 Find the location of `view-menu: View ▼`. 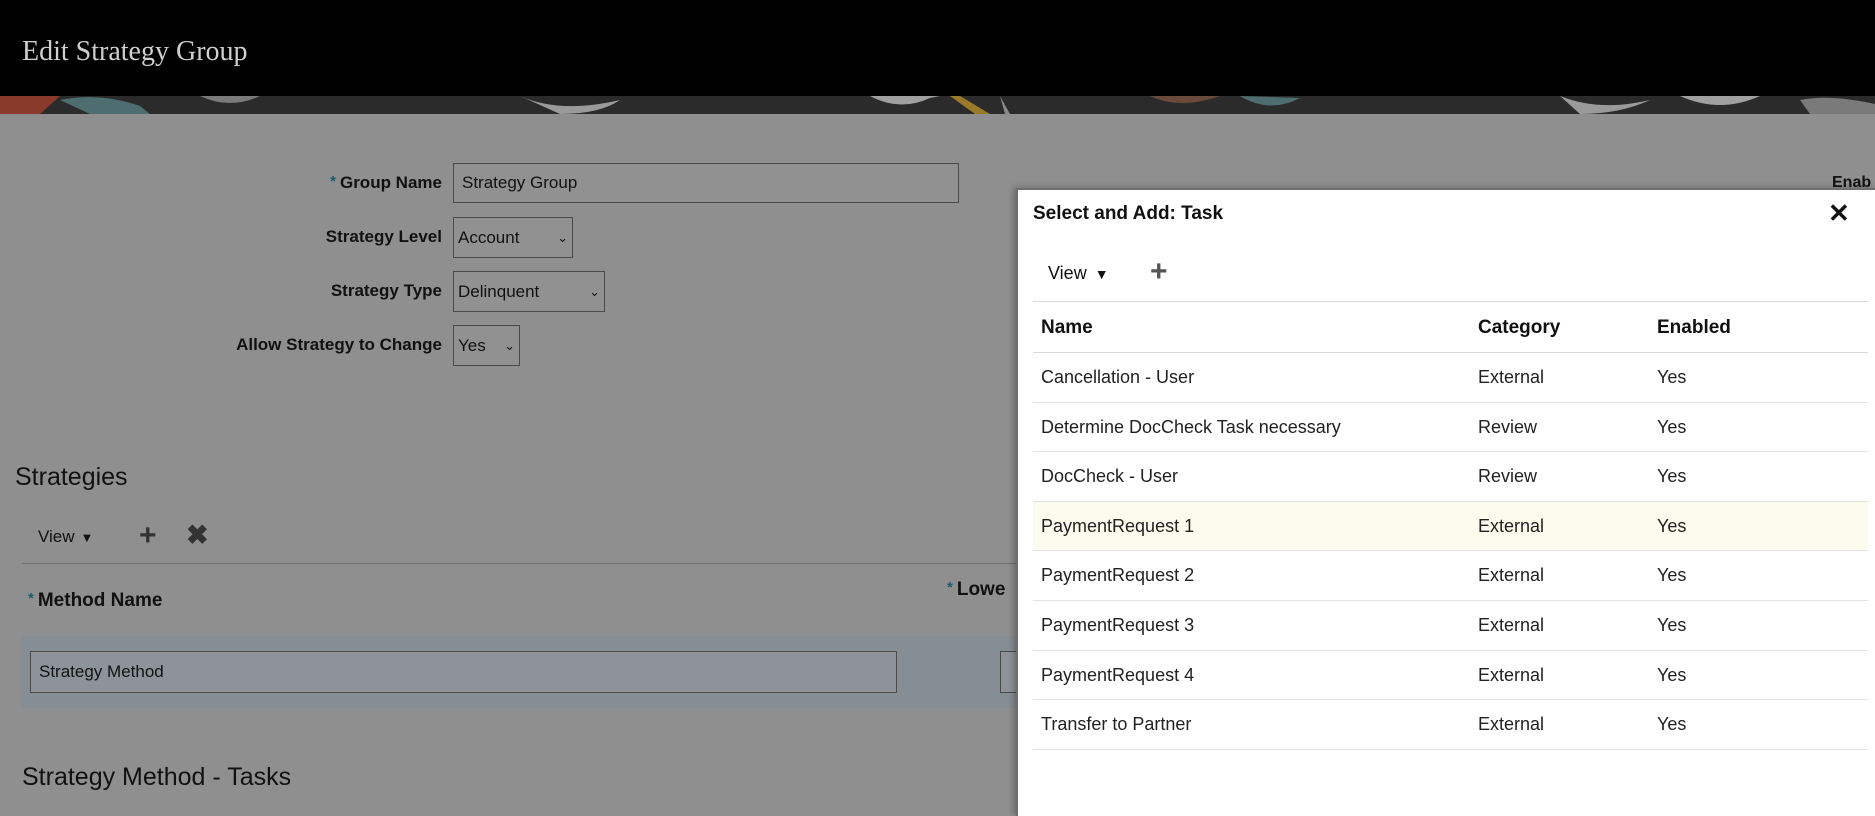

view-menu: View ▼ is located at coordinates (65, 537).